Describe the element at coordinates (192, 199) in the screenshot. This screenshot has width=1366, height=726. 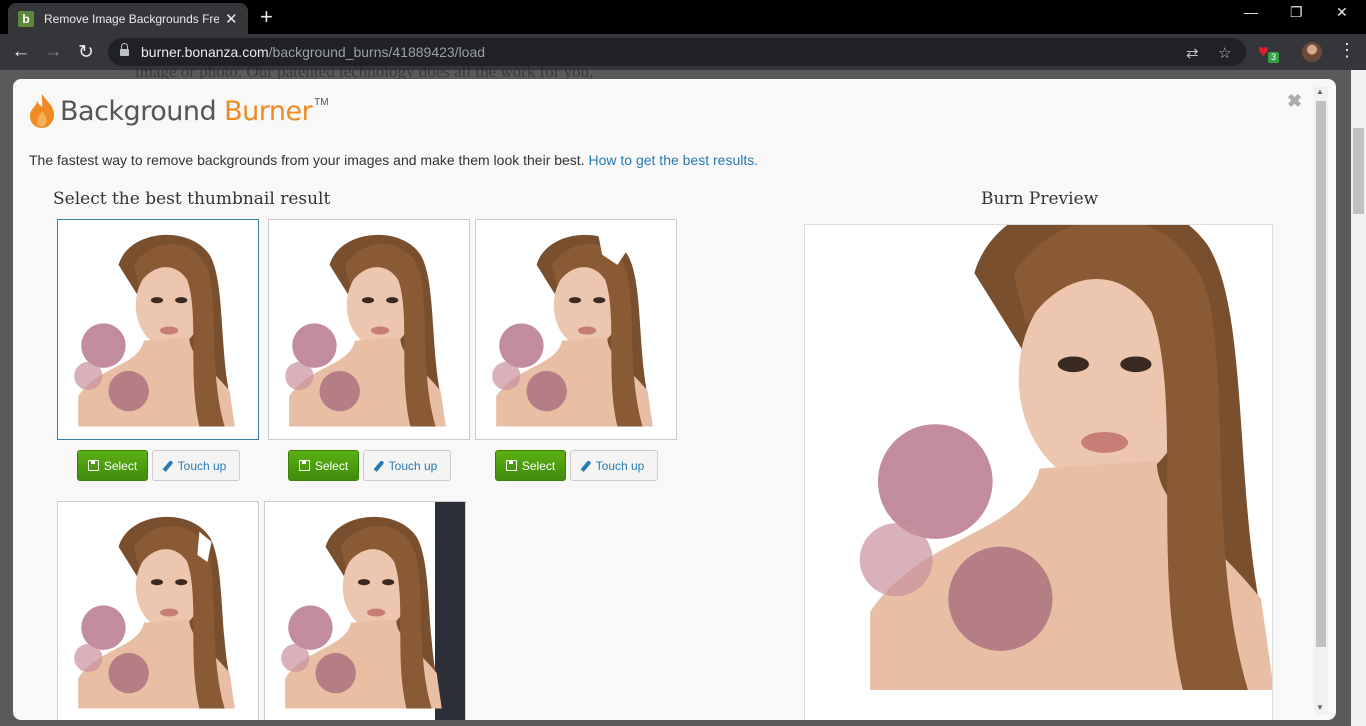
I see `thumbnails-heading: Select the best thumbnail result` at that location.